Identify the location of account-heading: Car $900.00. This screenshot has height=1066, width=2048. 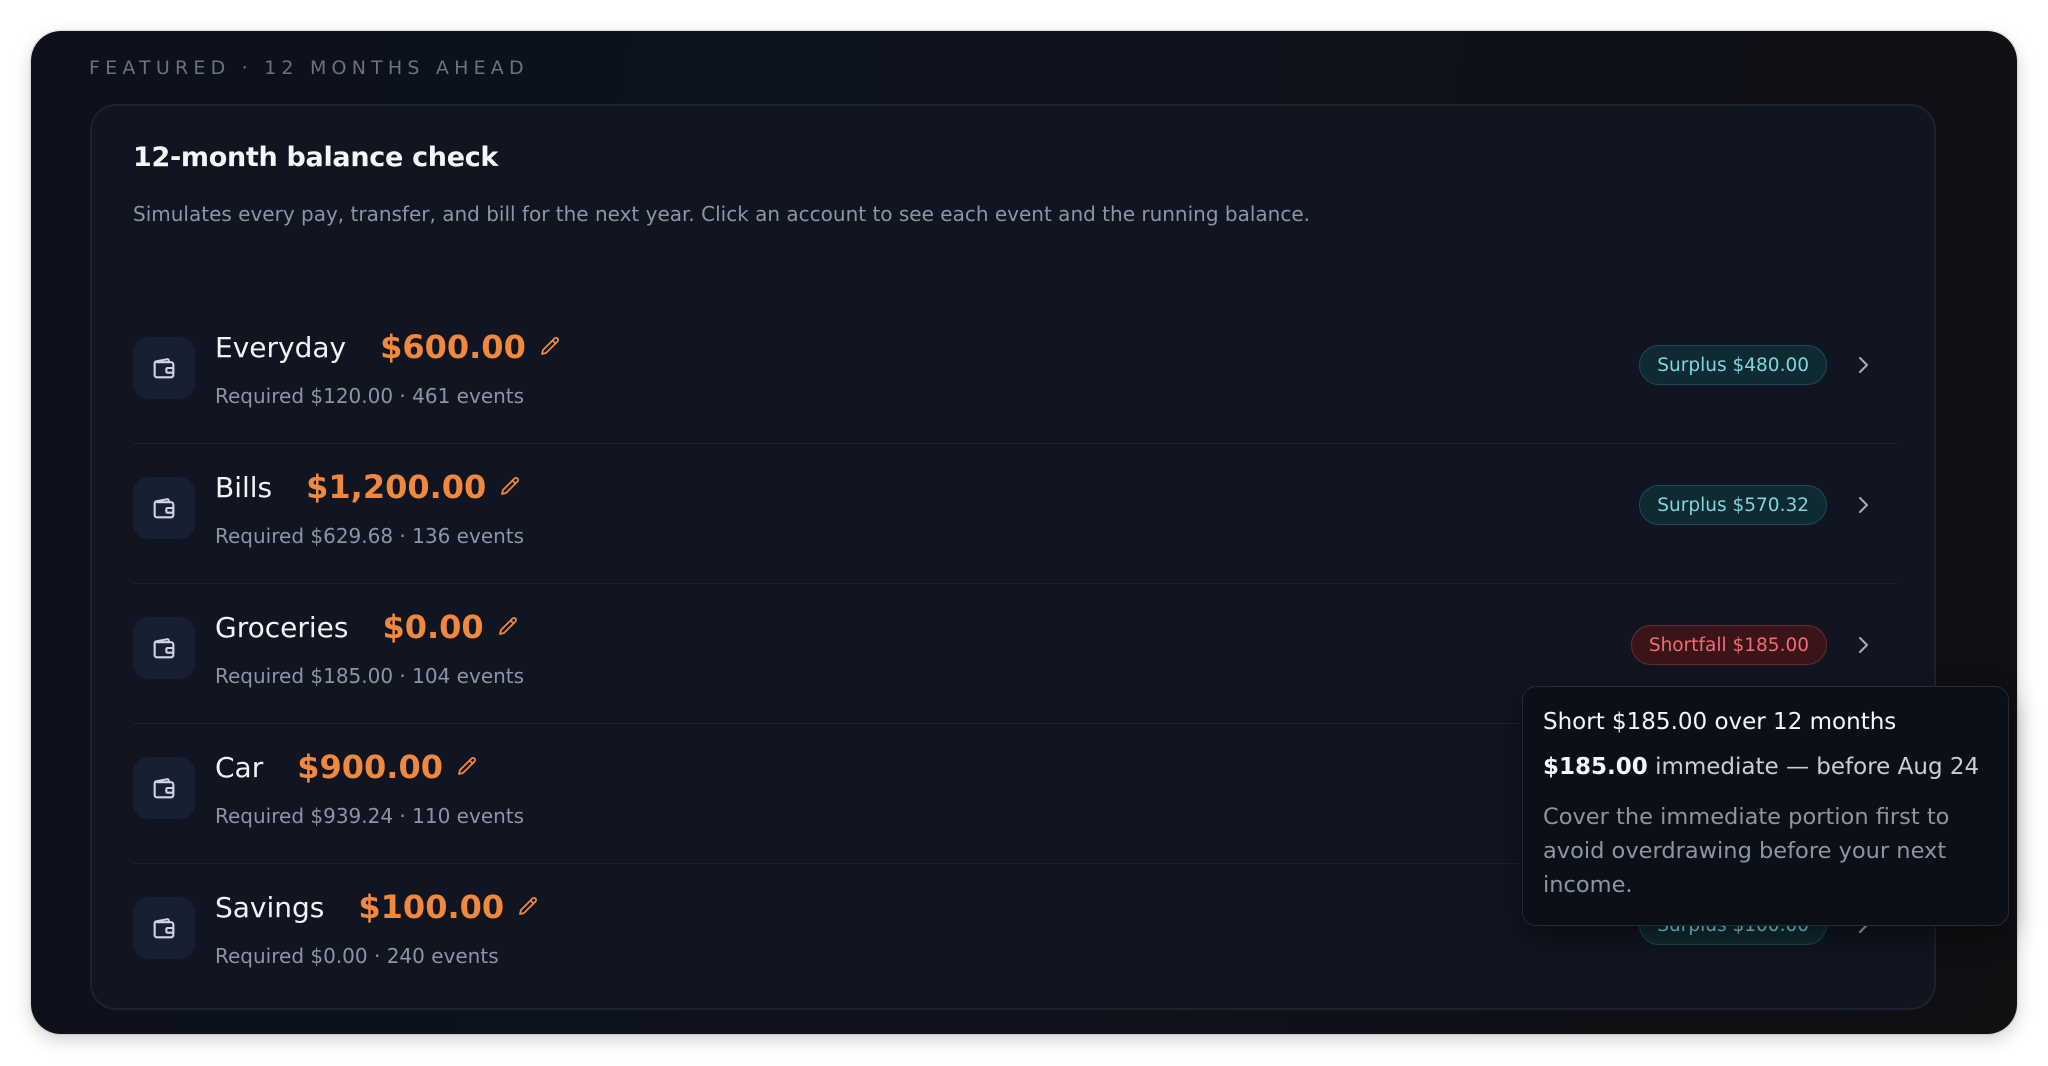
(347, 767).